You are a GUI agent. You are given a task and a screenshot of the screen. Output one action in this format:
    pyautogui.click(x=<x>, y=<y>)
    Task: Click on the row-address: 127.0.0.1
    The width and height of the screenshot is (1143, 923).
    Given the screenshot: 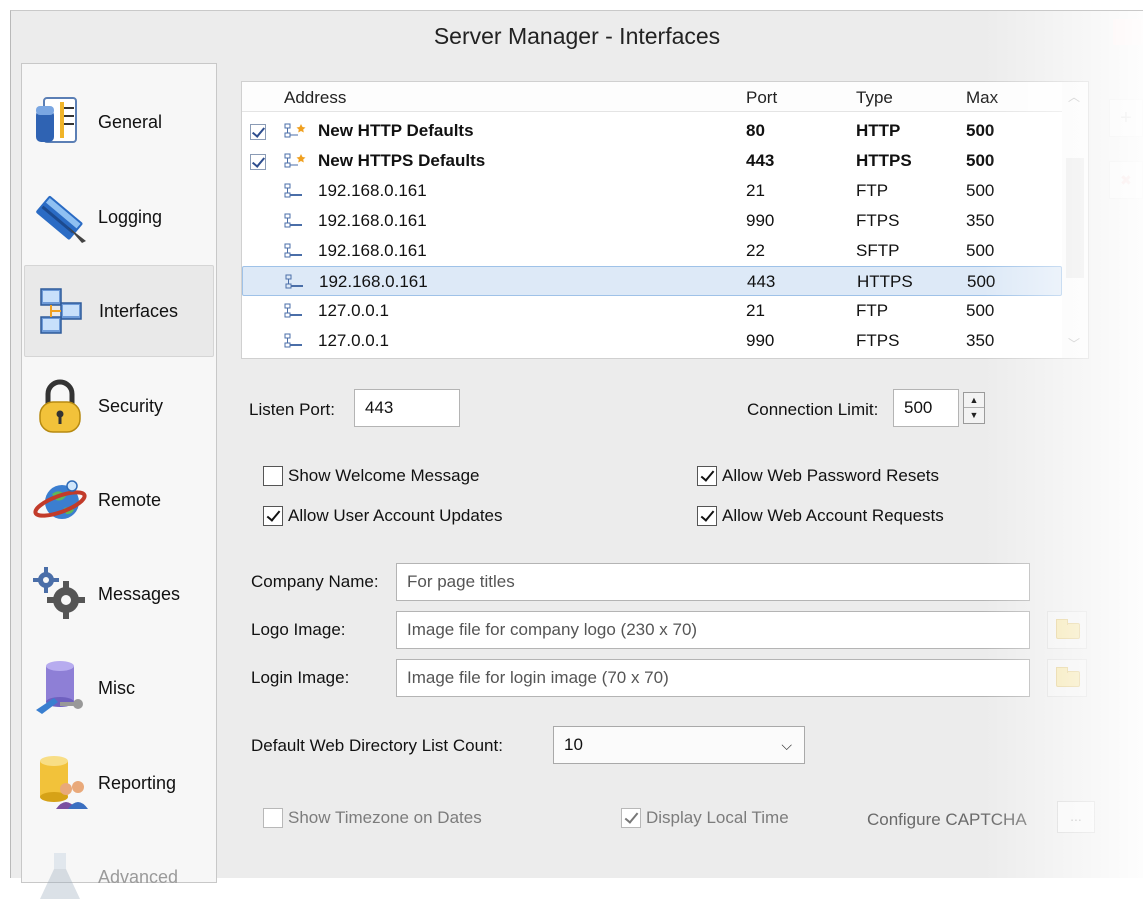 What is the action you would take?
    pyautogui.click(x=353, y=310)
    